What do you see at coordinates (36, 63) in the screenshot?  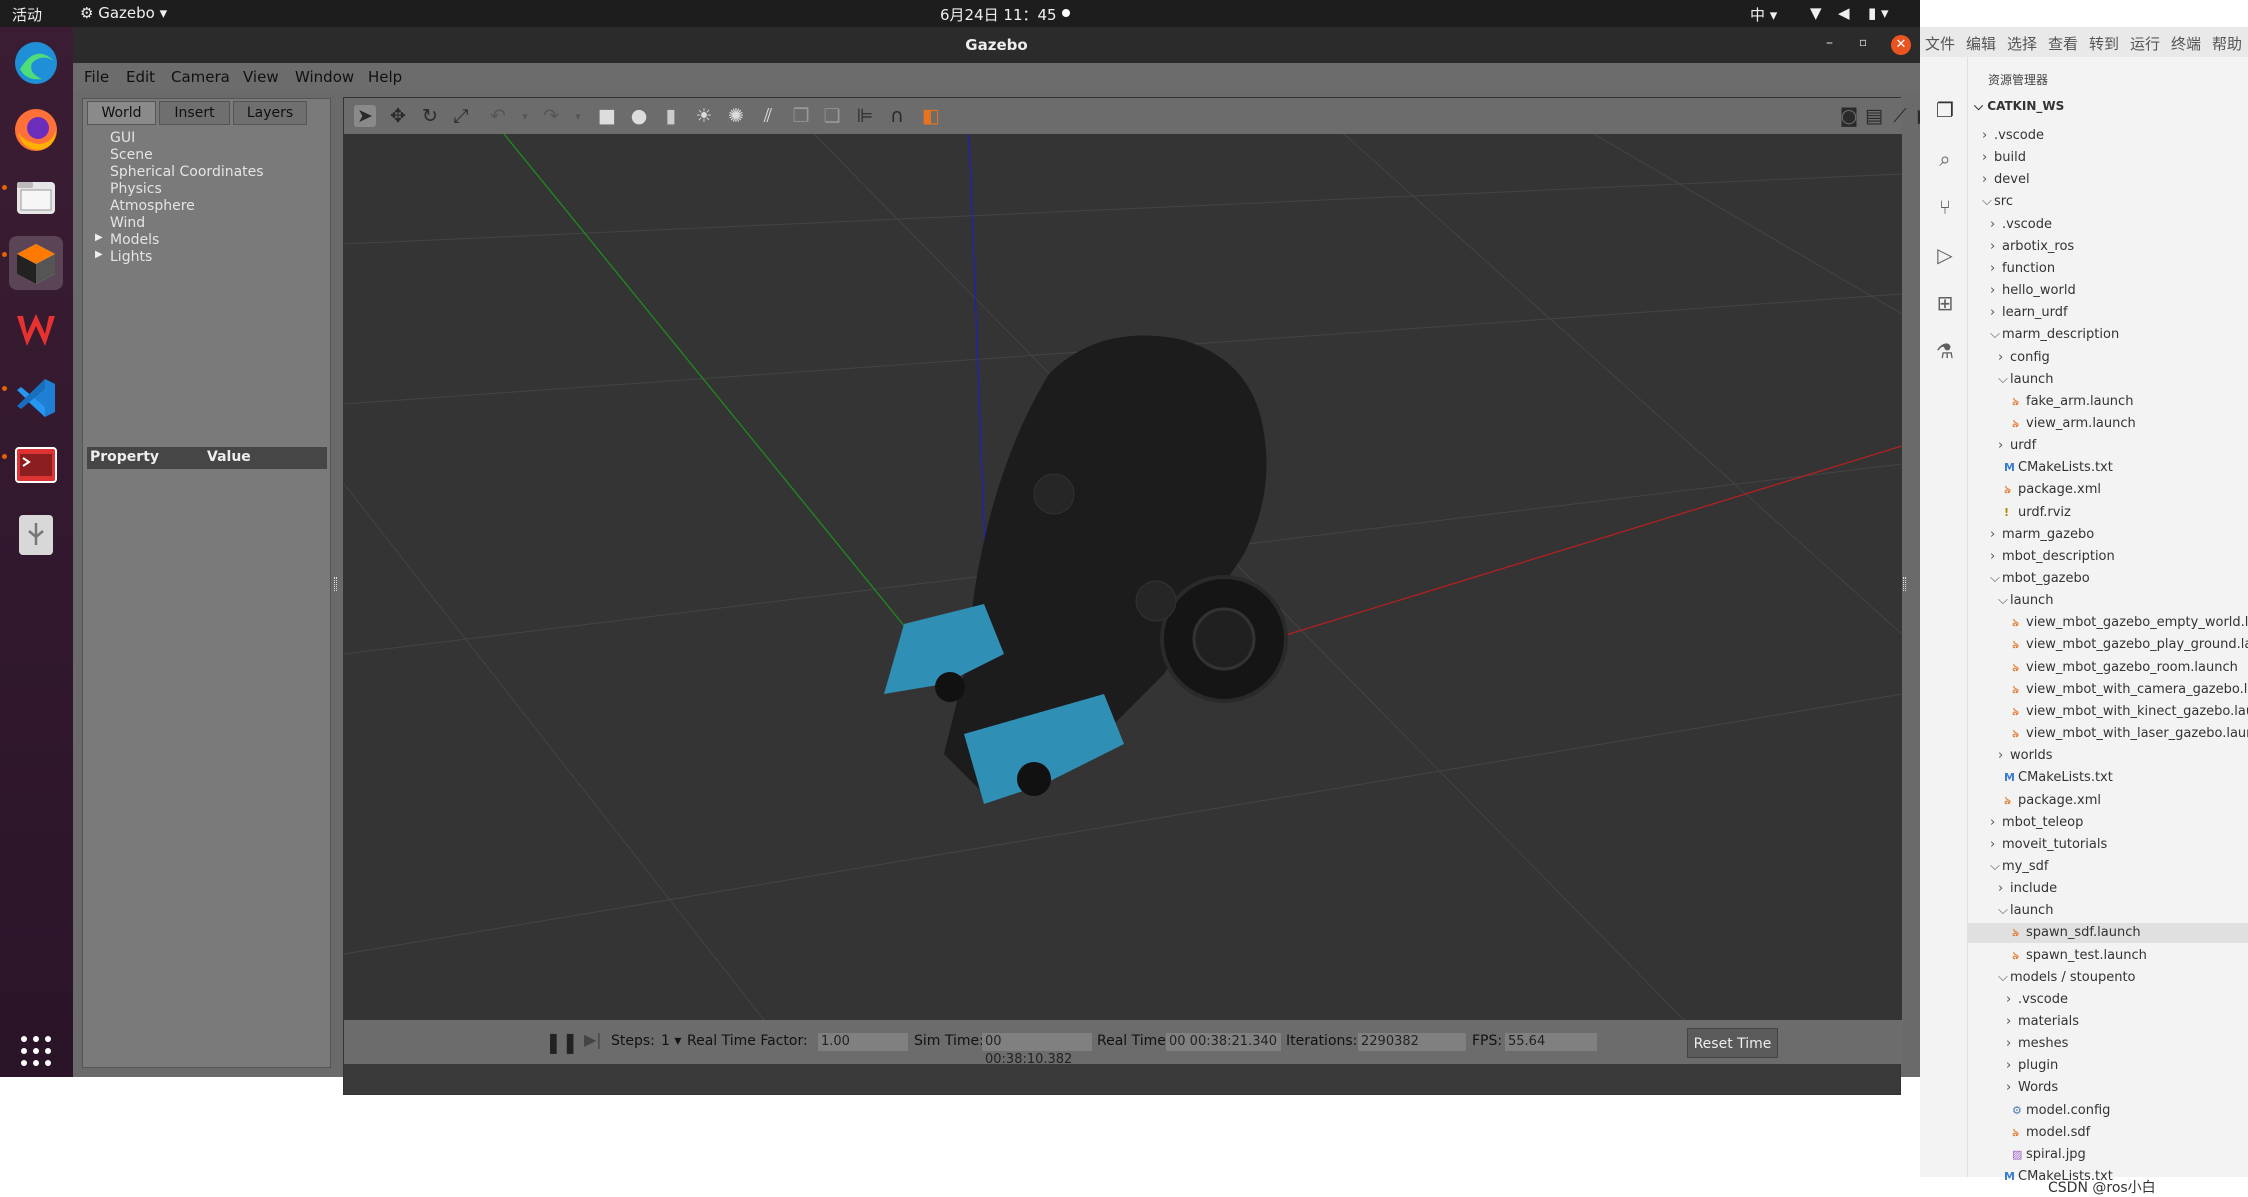 I see `edge-icon` at bounding box center [36, 63].